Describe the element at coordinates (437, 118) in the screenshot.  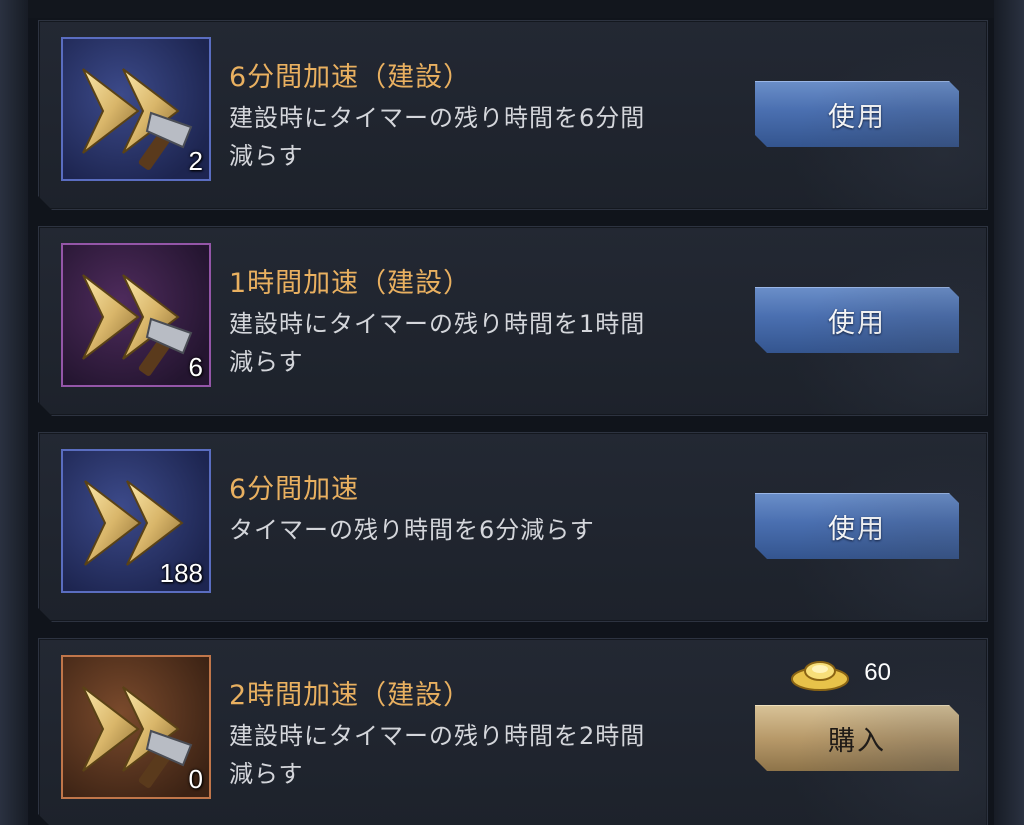
I see `item-description-line: 建設時にタイマーの残り時間を6分間` at that location.